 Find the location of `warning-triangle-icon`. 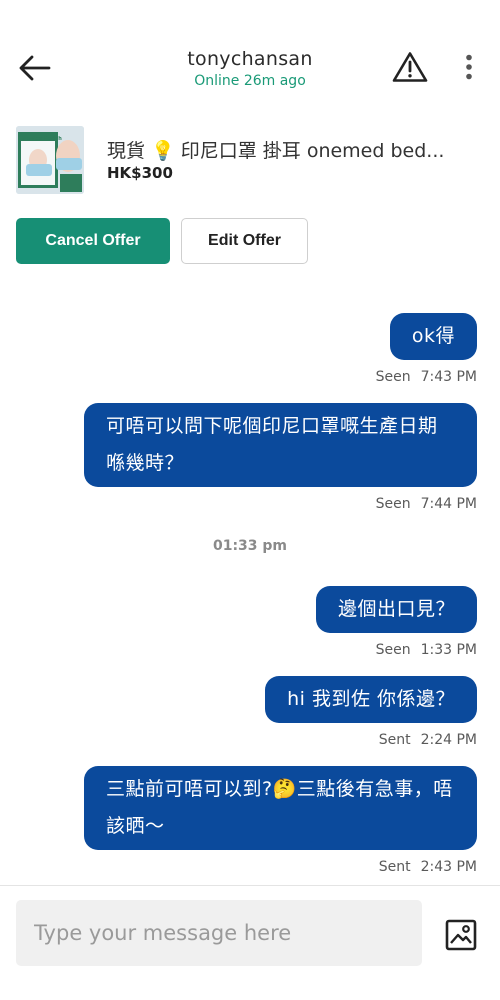

warning-triangle-icon is located at coordinates (410, 67).